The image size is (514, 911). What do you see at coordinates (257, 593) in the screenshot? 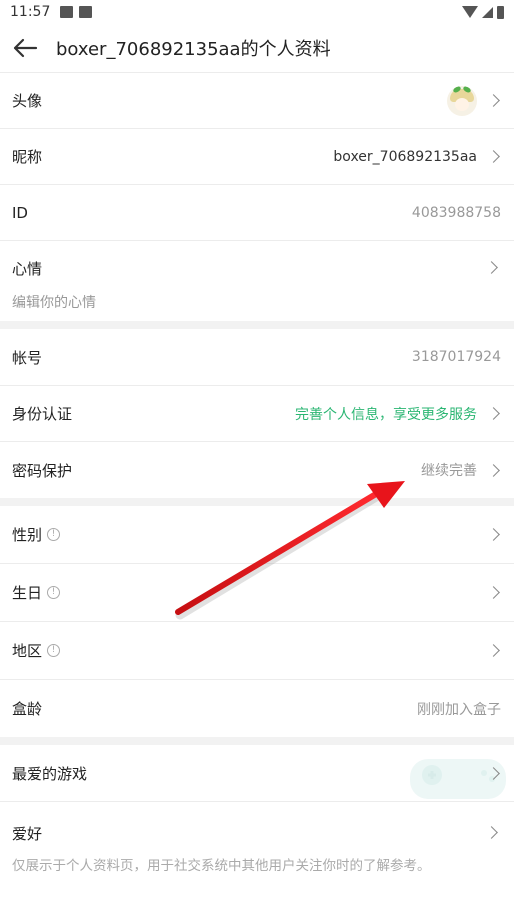
I see `birthday-row: 生日 !` at bounding box center [257, 593].